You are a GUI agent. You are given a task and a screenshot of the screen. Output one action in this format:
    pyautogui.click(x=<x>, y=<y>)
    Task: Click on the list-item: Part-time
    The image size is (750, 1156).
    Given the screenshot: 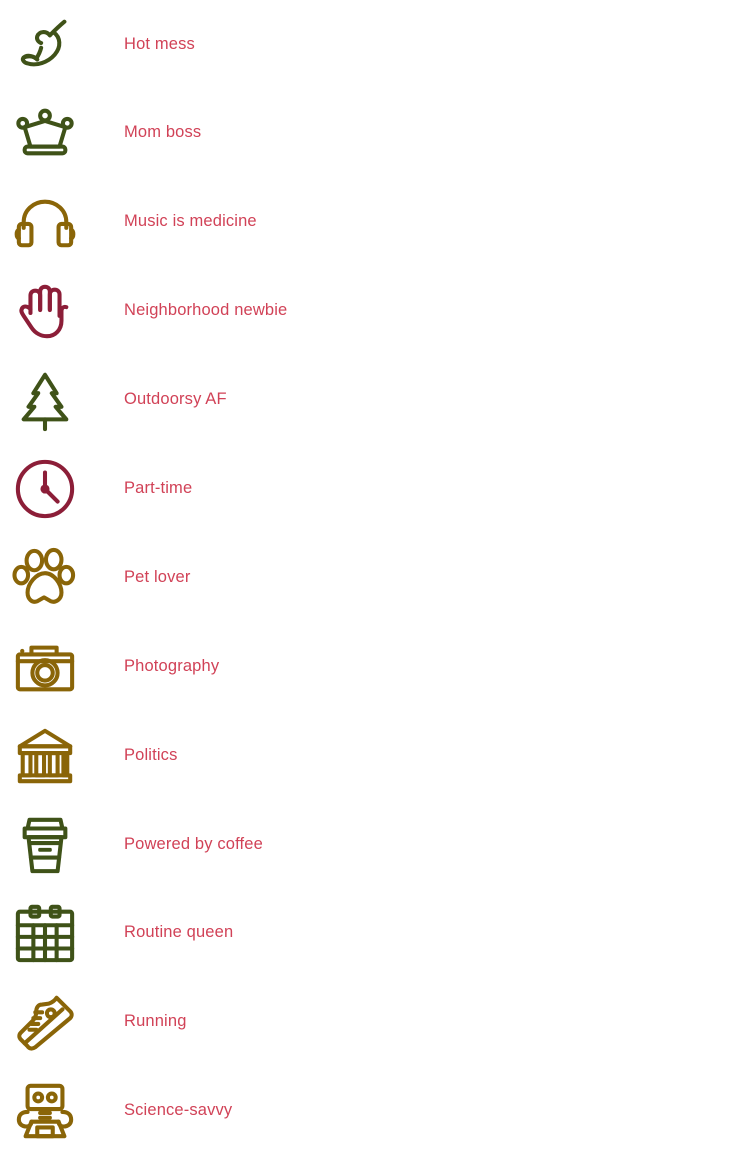 What is the action you would take?
    pyautogui.click(x=375, y=488)
    